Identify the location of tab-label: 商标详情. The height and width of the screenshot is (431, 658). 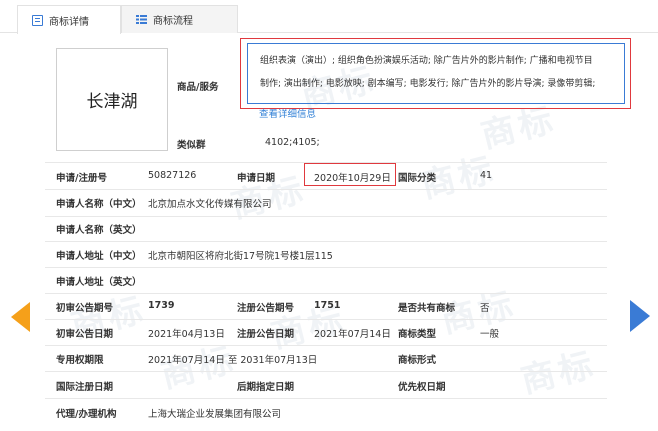
(69, 22).